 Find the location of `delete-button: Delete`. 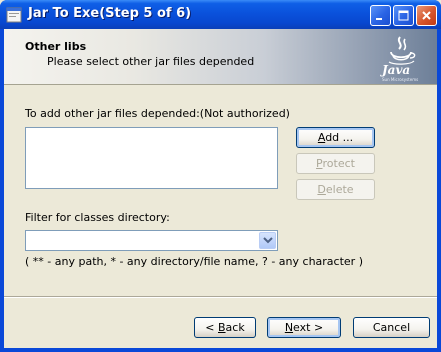

delete-button: Delete is located at coordinates (335, 189).